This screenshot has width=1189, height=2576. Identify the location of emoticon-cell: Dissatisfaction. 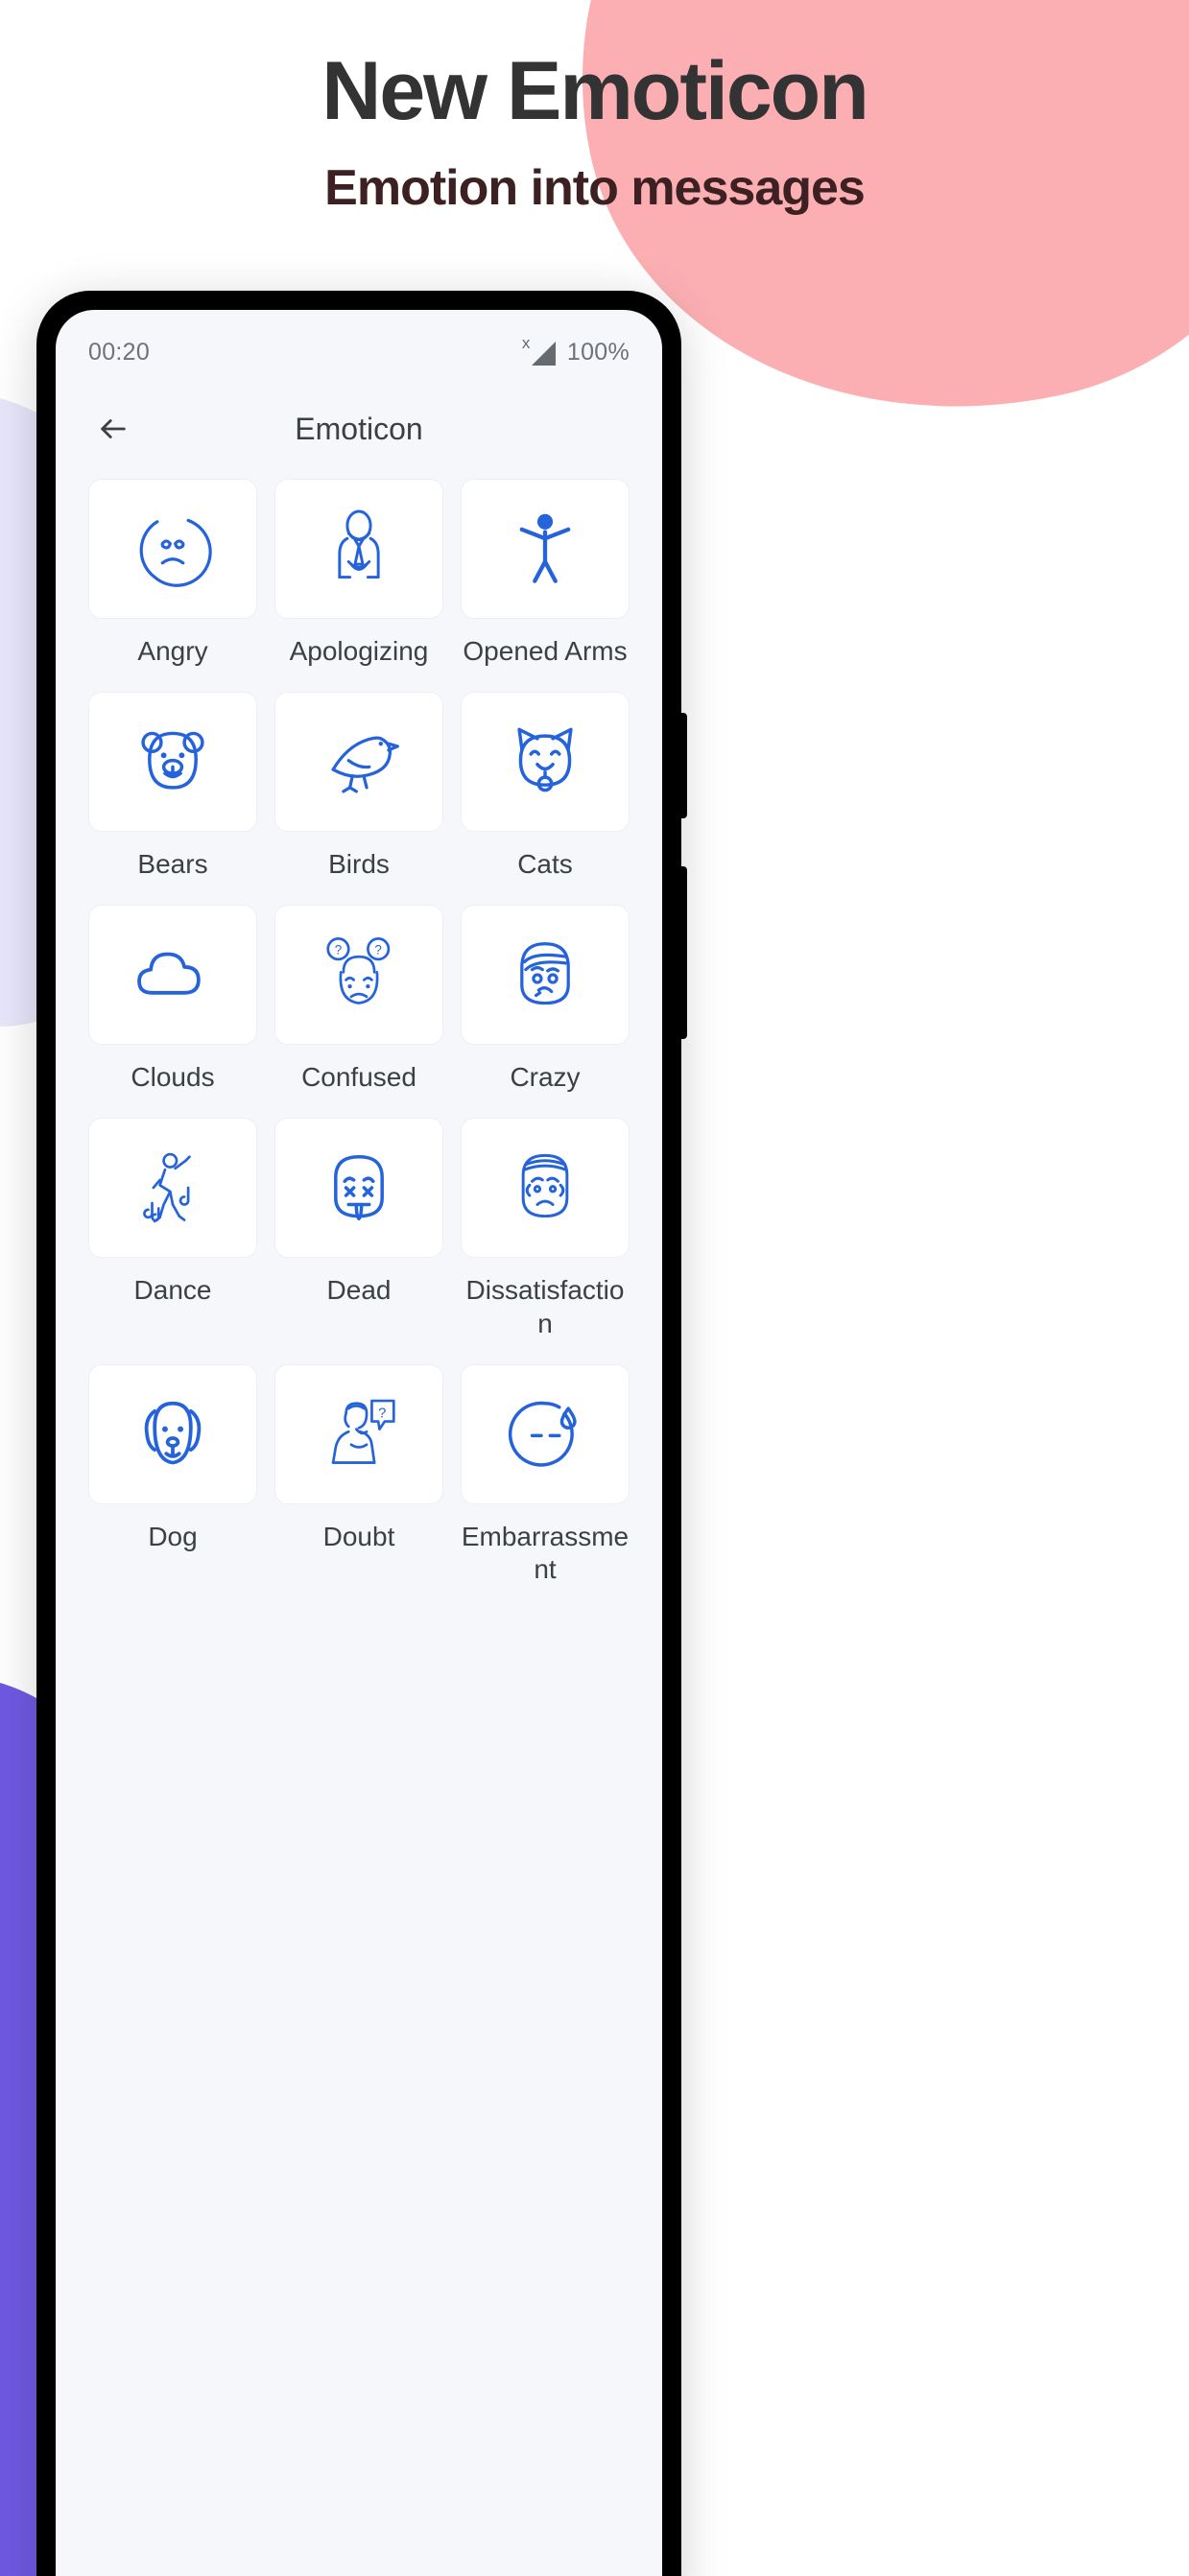
(545, 1240).